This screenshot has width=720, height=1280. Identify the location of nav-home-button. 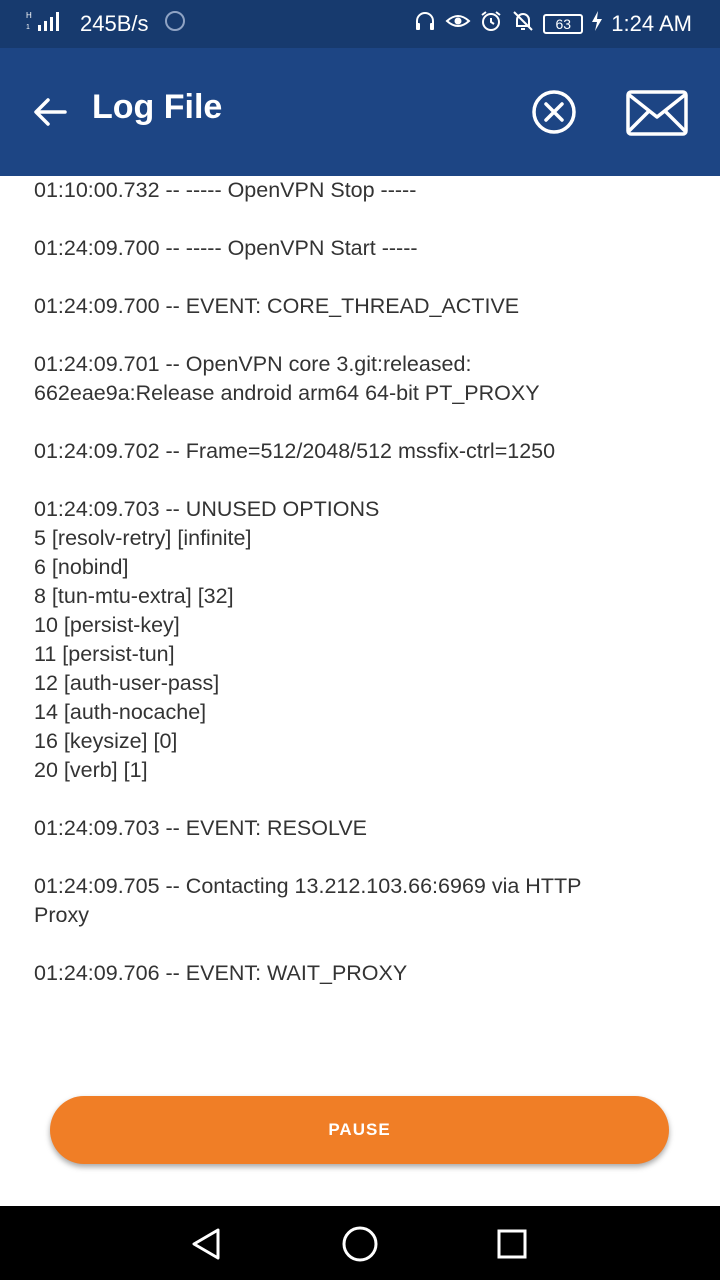
(360, 1244).